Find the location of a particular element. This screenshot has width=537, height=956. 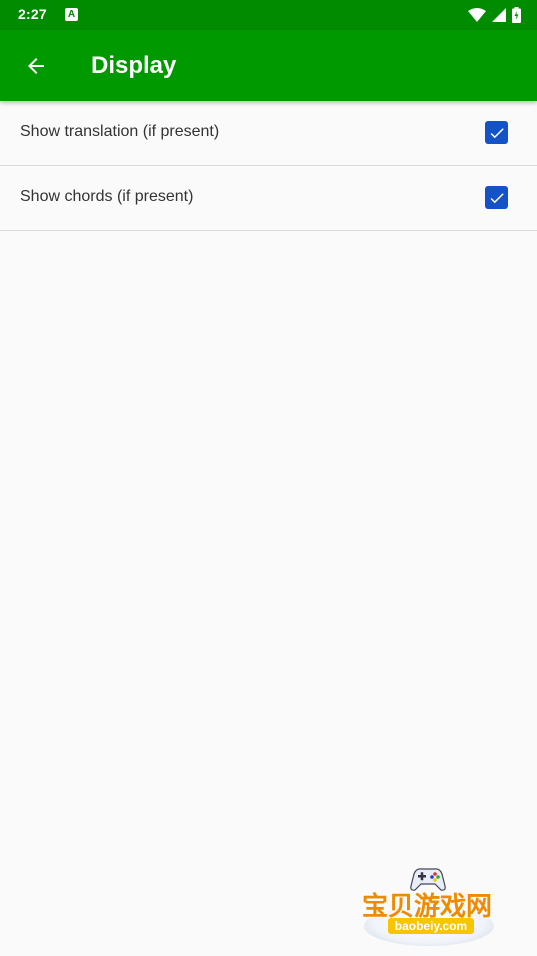

app-bar: Display is located at coordinates (268, 65).